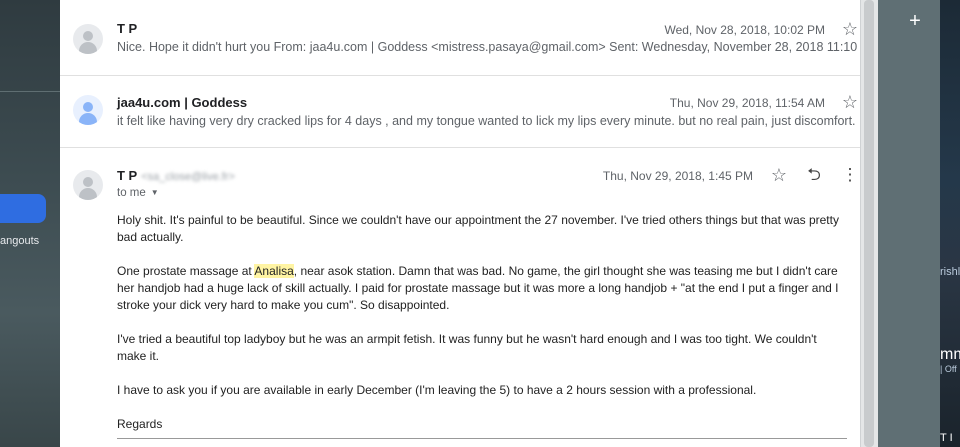  What do you see at coordinates (950, 272) in the screenshot?
I see `right-edge-text: rishl` at bounding box center [950, 272].